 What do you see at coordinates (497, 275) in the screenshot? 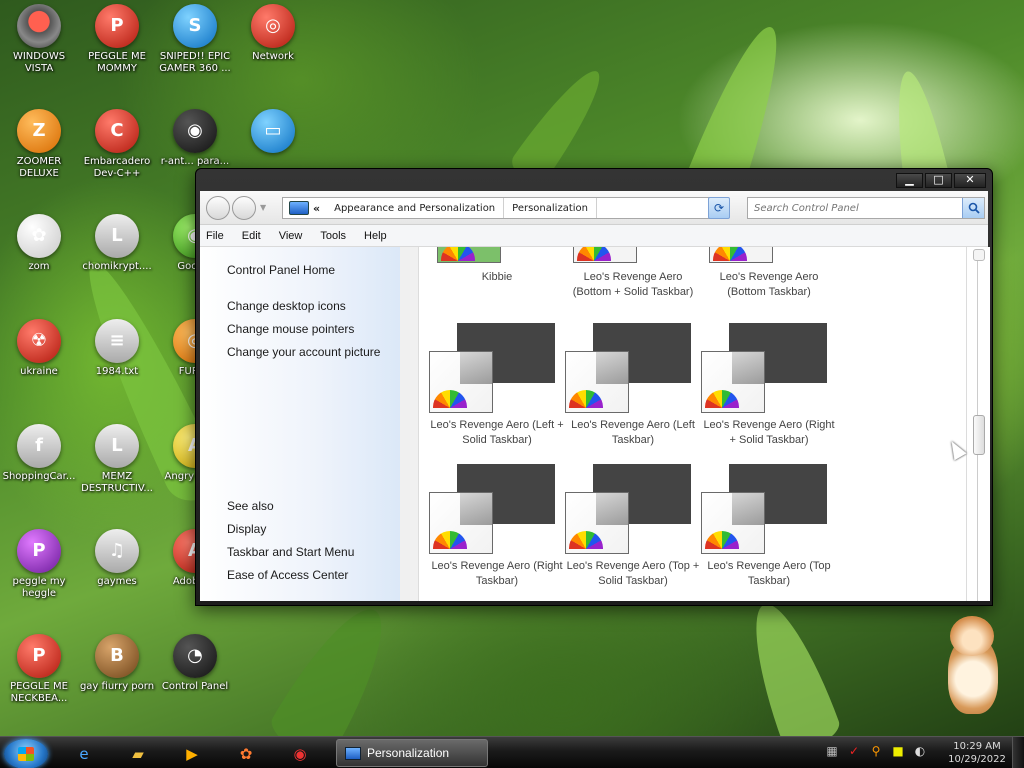
I see `theme-item: Kibbie` at bounding box center [497, 275].